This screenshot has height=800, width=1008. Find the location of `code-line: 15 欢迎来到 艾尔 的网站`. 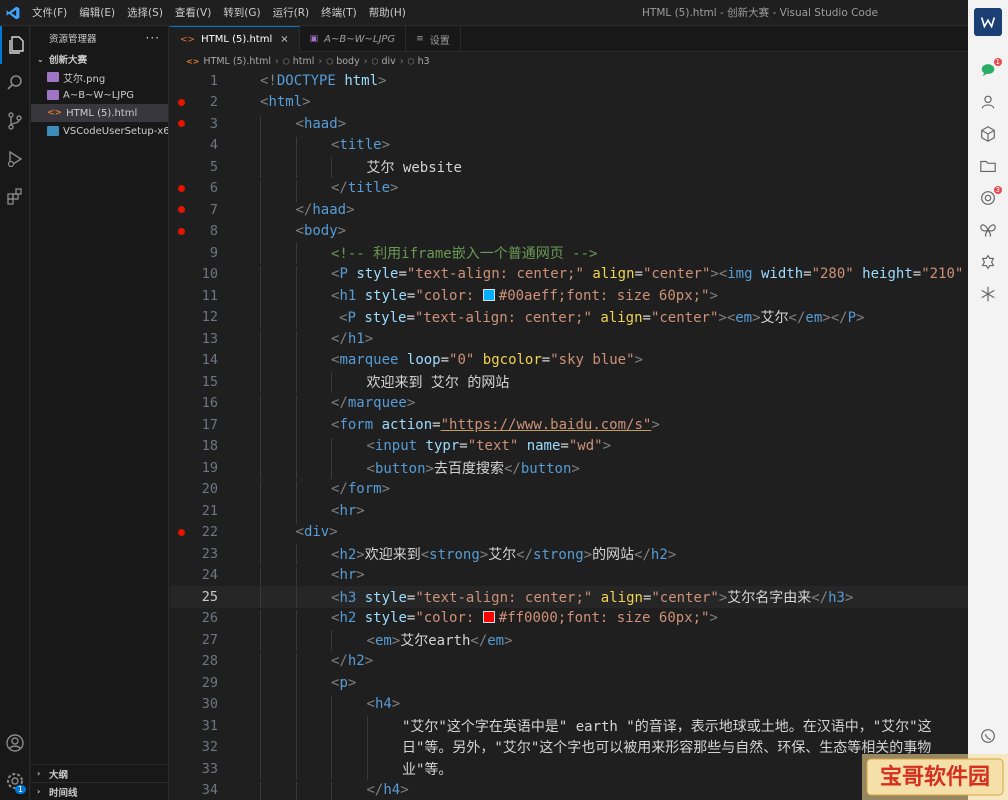

code-line: 15 欢迎来到 艾尔 的网站 is located at coordinates (569, 382).